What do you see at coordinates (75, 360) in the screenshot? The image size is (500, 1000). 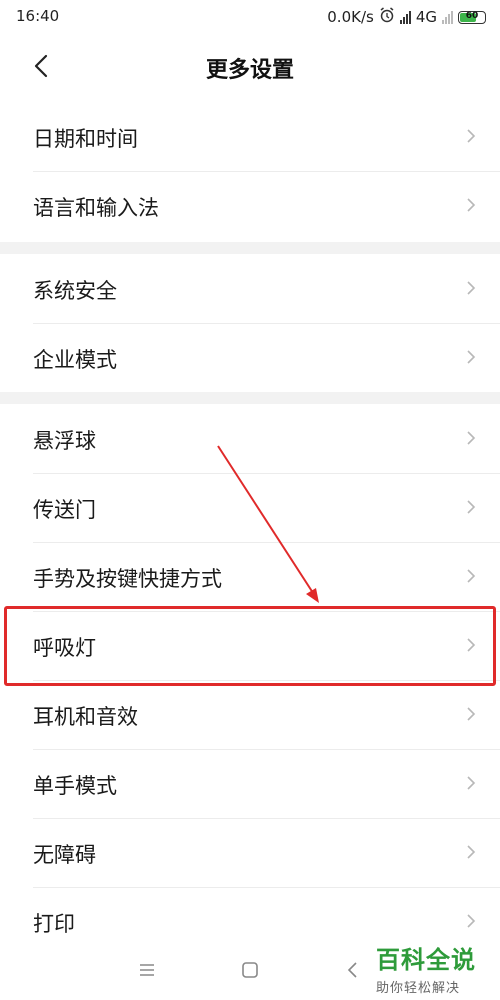 I see `settings-item-label: 企业模式` at bounding box center [75, 360].